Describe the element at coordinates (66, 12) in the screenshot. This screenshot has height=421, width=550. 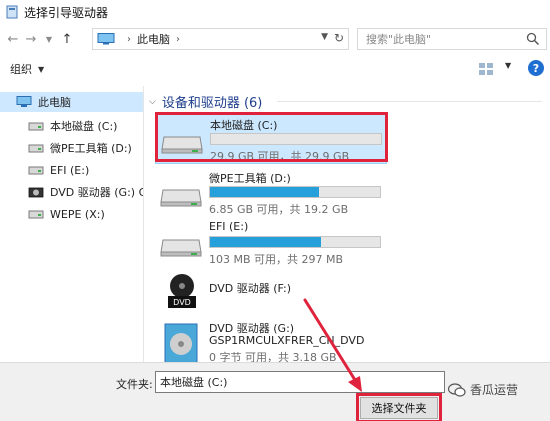
I see `window-title: 选择引导驱动器` at that location.